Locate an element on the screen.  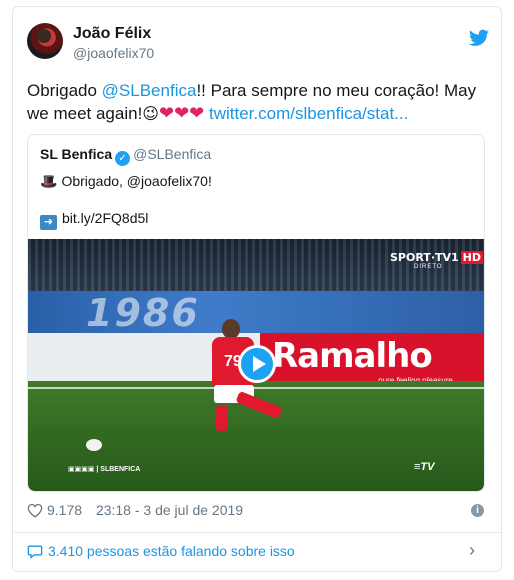
divider is located at coordinates (257, 532).